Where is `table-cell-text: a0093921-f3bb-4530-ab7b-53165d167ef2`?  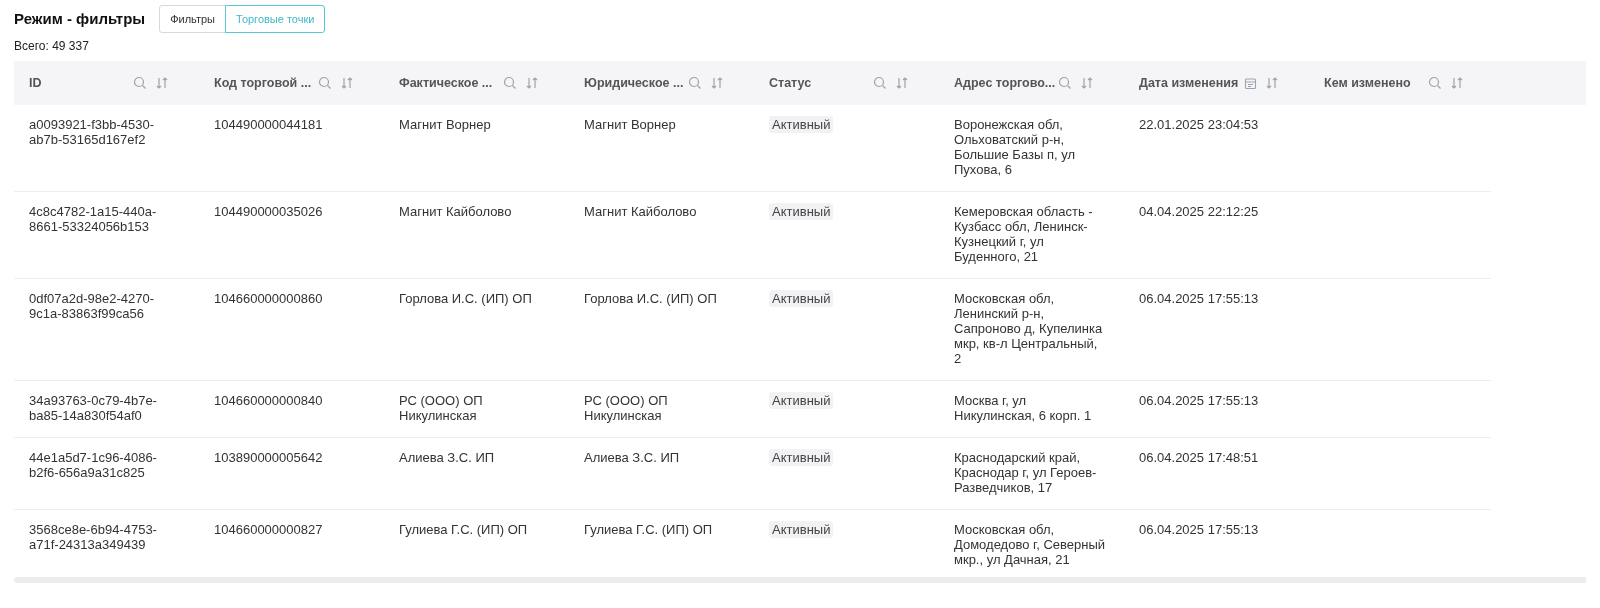
table-cell-text: a0093921-f3bb-4530-ab7b-53165d167ef2 is located at coordinates (92, 132).